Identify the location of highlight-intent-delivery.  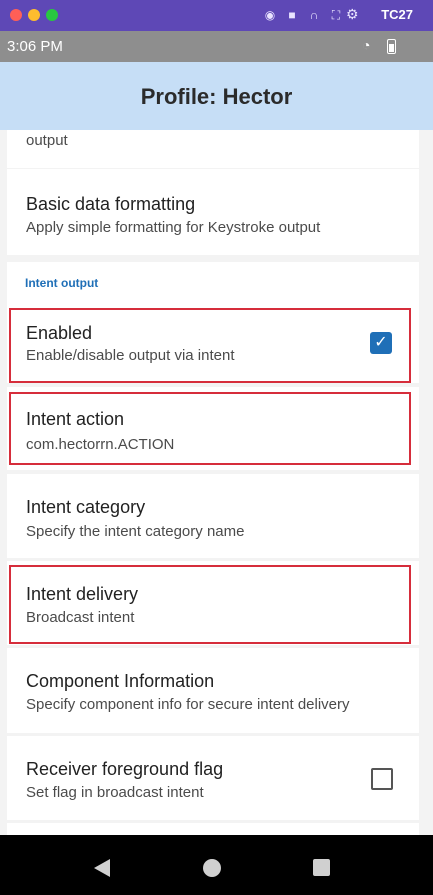
(210, 604).